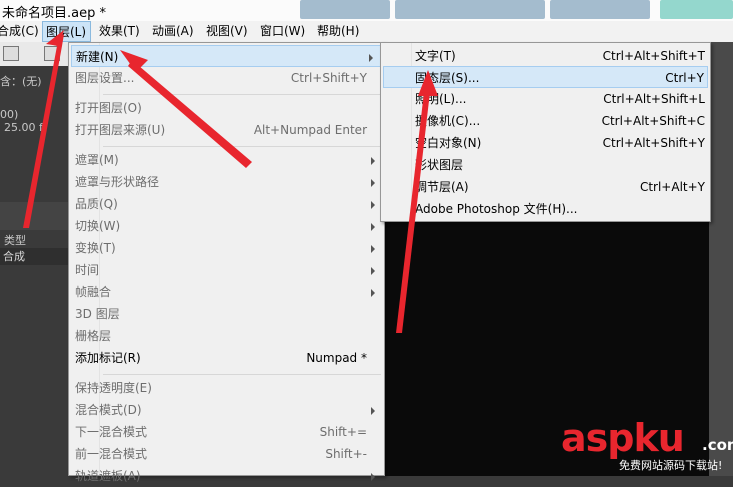  I want to click on watermark: aspku .com 免费网站源码下载站!, so click(647, 447).